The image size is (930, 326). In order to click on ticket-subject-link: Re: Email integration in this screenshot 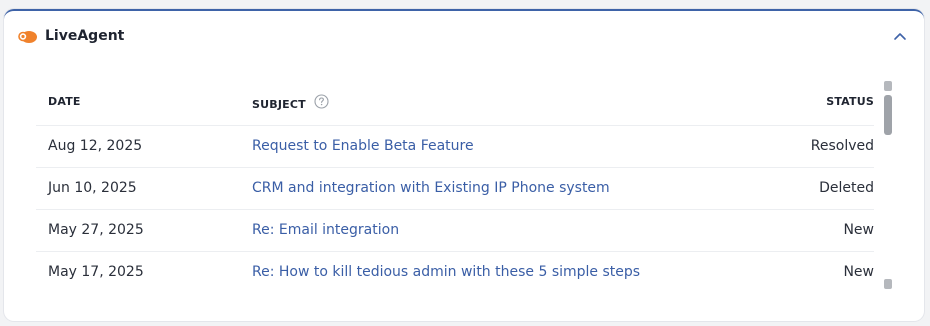, I will do `click(325, 230)`.